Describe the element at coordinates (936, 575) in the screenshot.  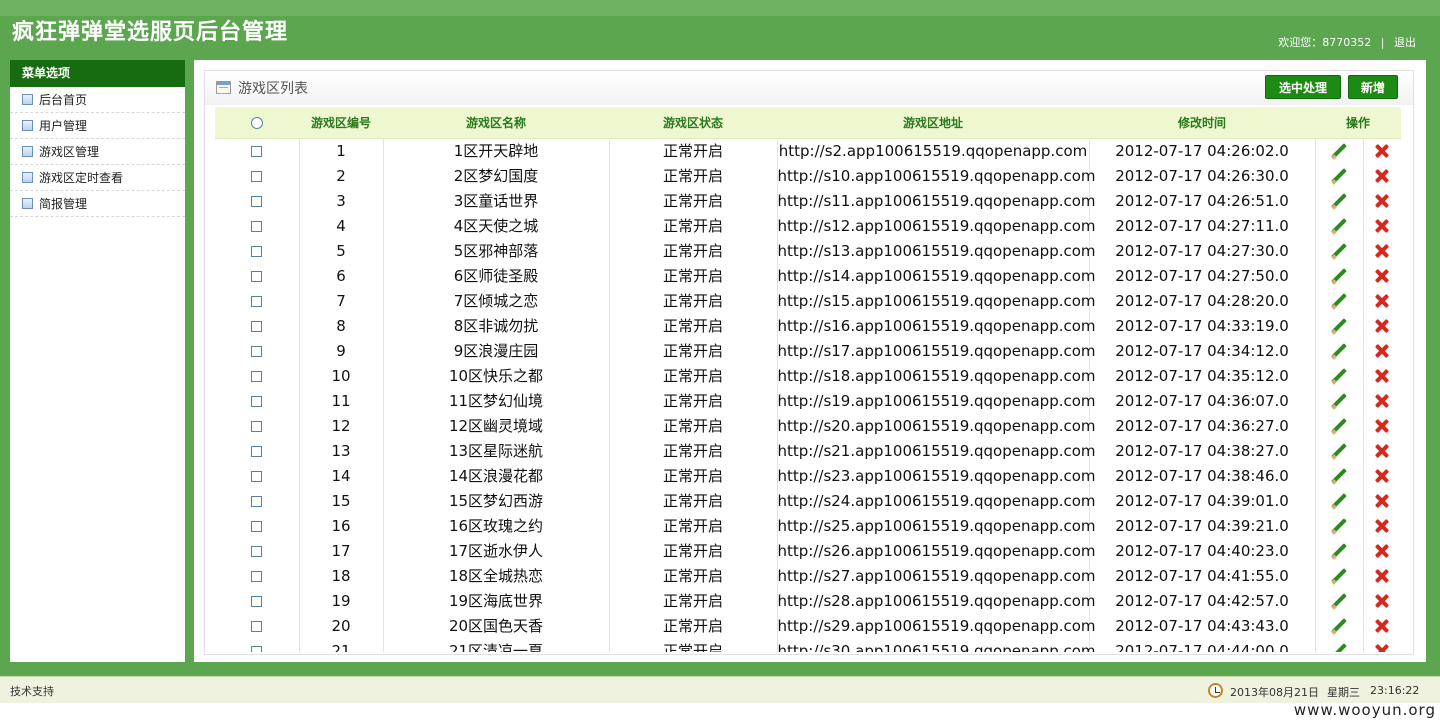
I see `zone-url-cell: http://s27.app100615519.qqopenapp.com` at that location.